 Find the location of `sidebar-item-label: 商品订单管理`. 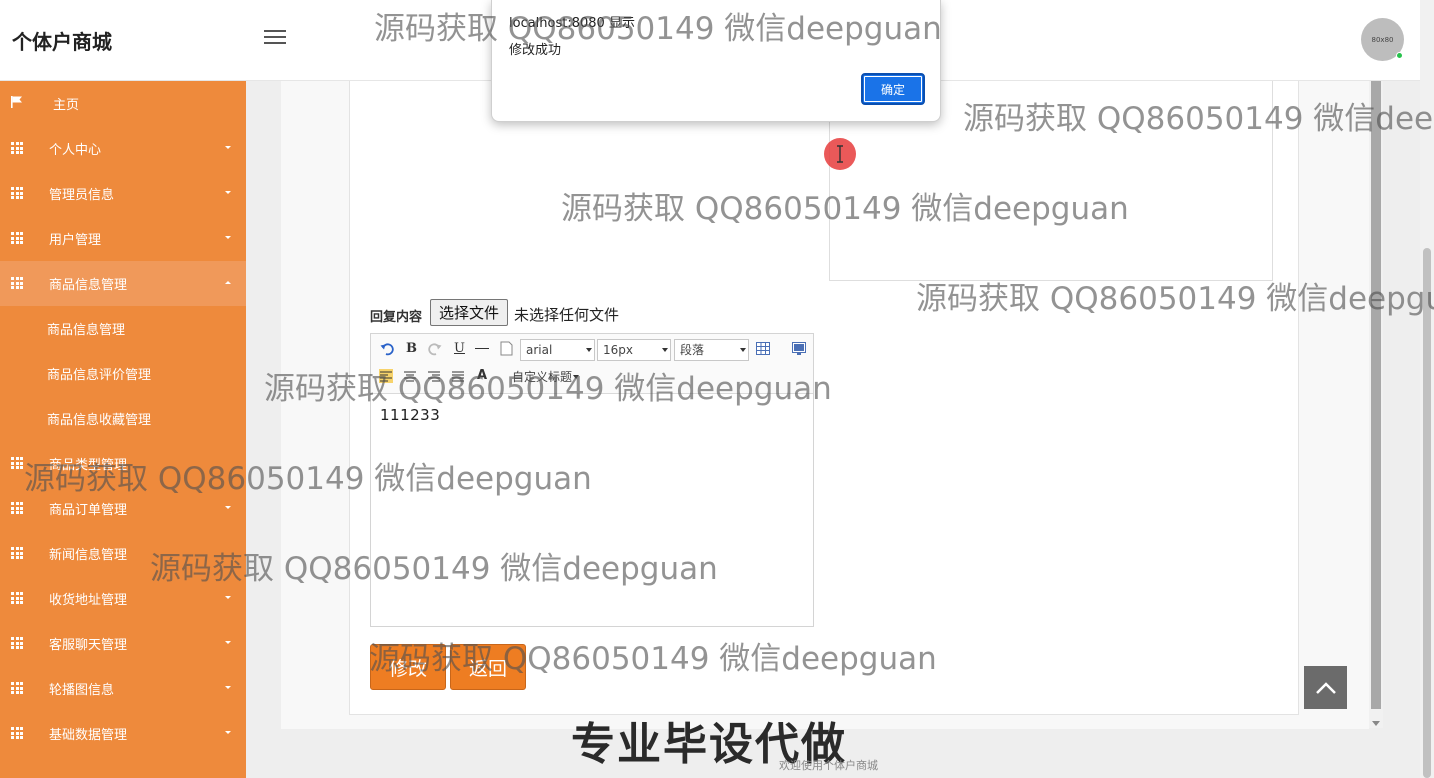

sidebar-item-label: 商品订单管理 is located at coordinates (88, 510).